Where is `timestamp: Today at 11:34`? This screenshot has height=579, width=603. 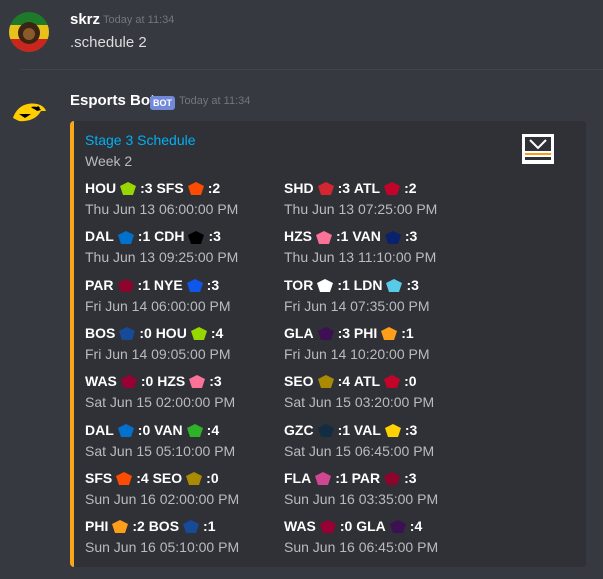
timestamp: Today at 11:34 is located at coordinates (215, 101).